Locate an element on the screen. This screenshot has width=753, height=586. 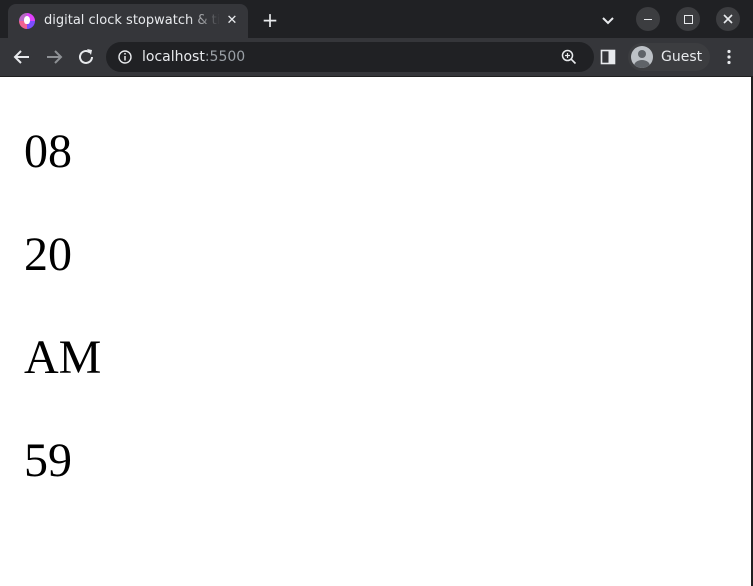
arrow-right-icon is located at coordinates (55, 57).